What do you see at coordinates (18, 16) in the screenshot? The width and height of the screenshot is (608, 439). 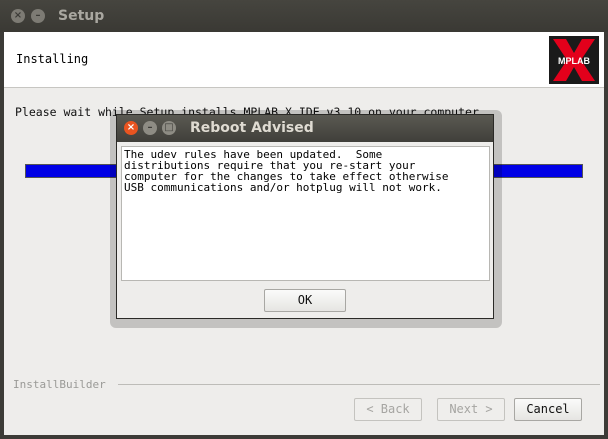 I see `close-icon: ×` at bounding box center [18, 16].